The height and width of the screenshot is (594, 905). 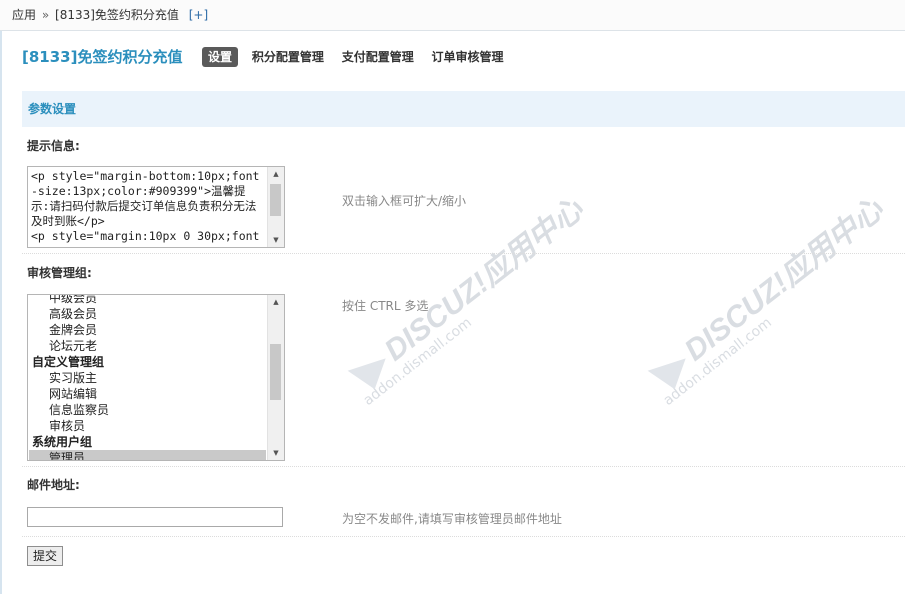 I want to click on select-optgroup: 系统用户组, so click(x=62, y=442).